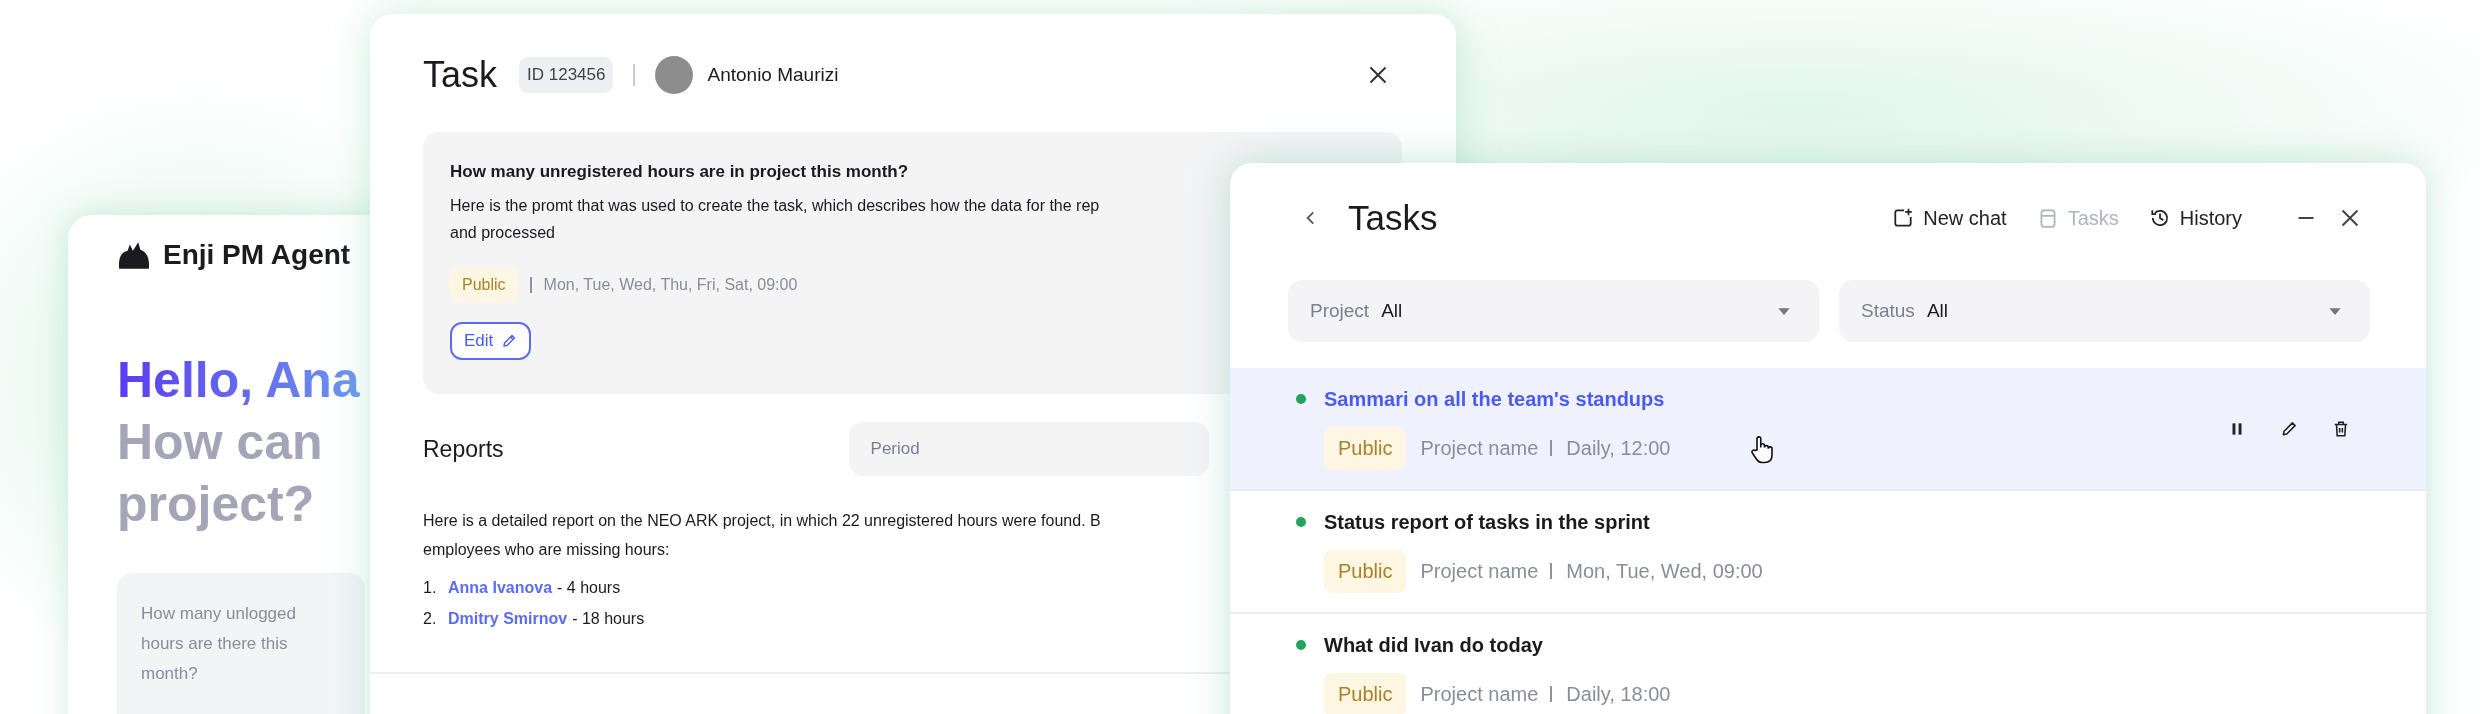 This screenshot has width=2480, height=714. What do you see at coordinates (566, 75) in the screenshot?
I see `id-badge: ID 123456` at bounding box center [566, 75].